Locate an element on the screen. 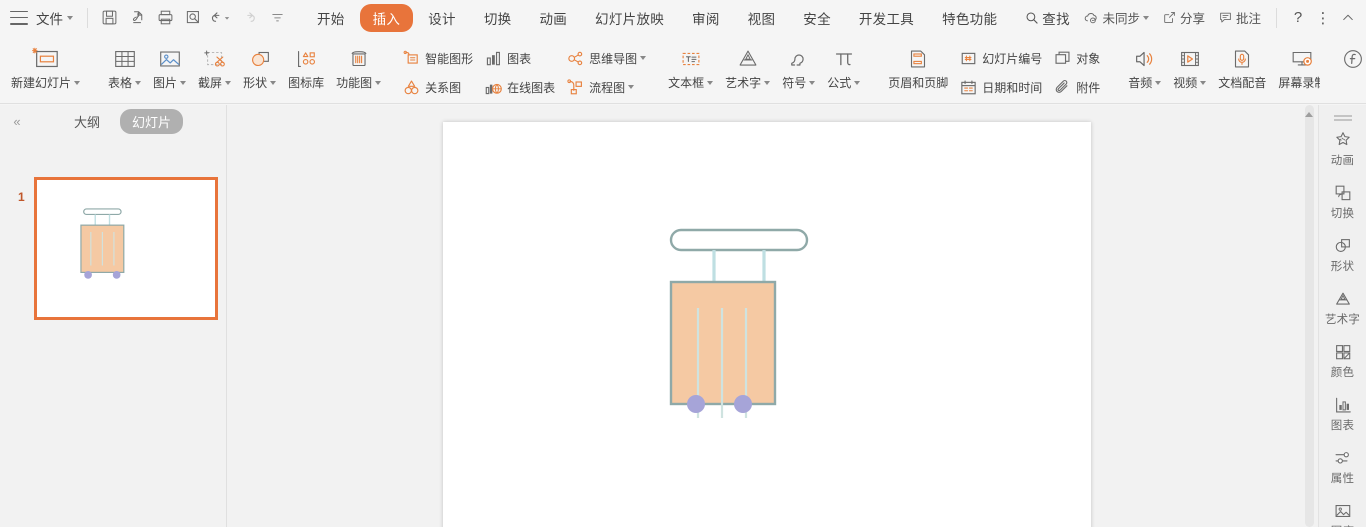  menu-hamburger-icon is located at coordinates (19, 17).